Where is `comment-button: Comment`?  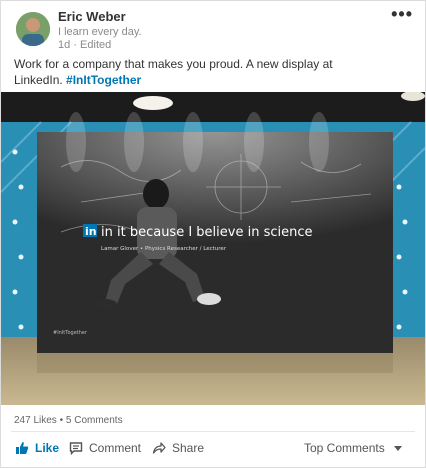
comment-button: Comment is located at coordinates (105, 448).